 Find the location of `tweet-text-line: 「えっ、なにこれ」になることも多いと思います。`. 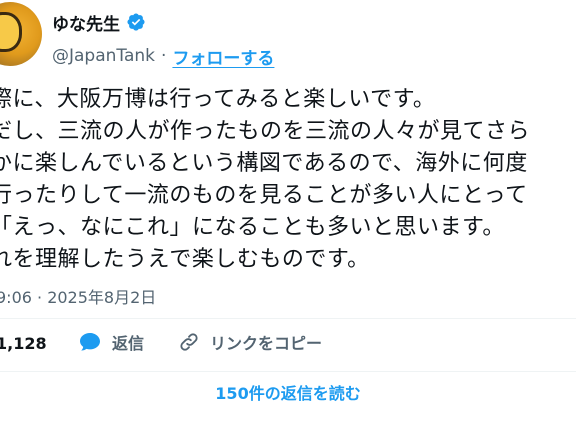

tweet-text-line: 「えっ、なにこれ」になることも多いと思います。 is located at coordinates (252, 227).